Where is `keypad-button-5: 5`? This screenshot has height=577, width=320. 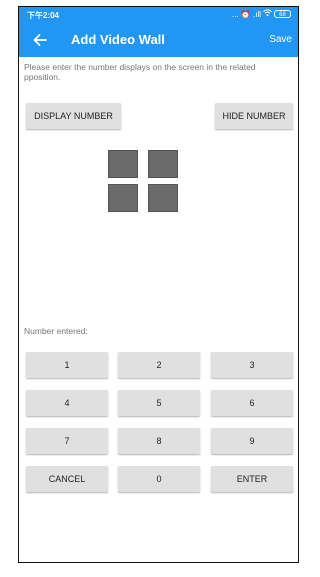
keypad-button-5: 5 is located at coordinates (159, 403).